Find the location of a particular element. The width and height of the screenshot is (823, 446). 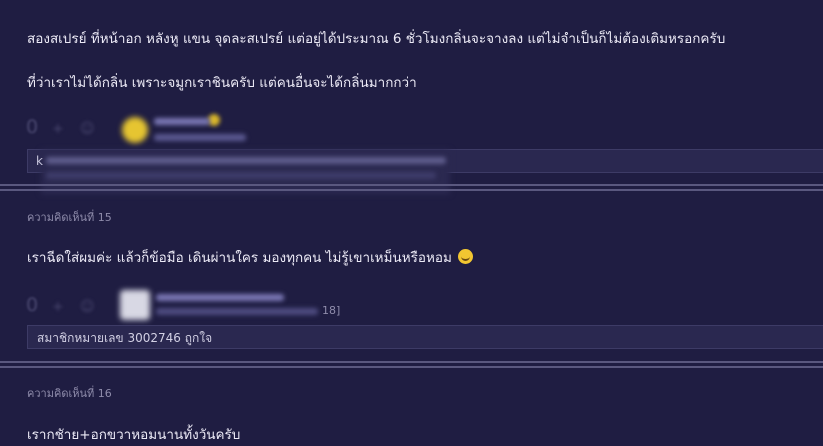

grinning-face-icon is located at coordinates (465, 256).